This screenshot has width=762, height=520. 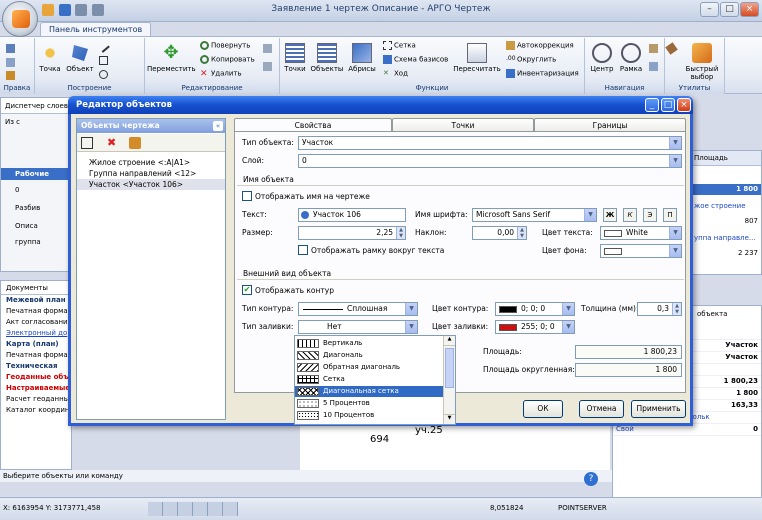 What do you see at coordinates (225, 45) in the screenshot?
I see `rotate-button: Повернуть` at bounding box center [225, 45].